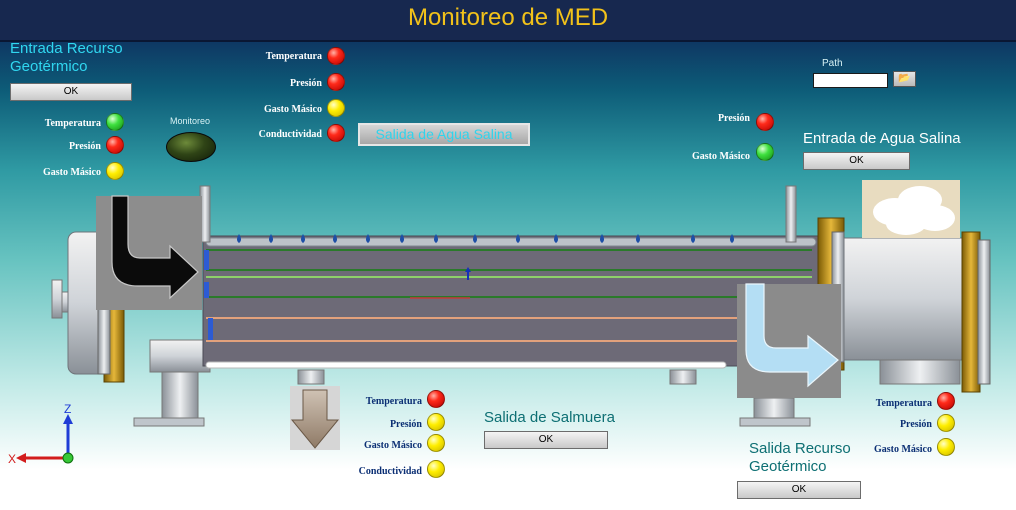  I want to click on steam-cloud-icon, so click(911, 209).